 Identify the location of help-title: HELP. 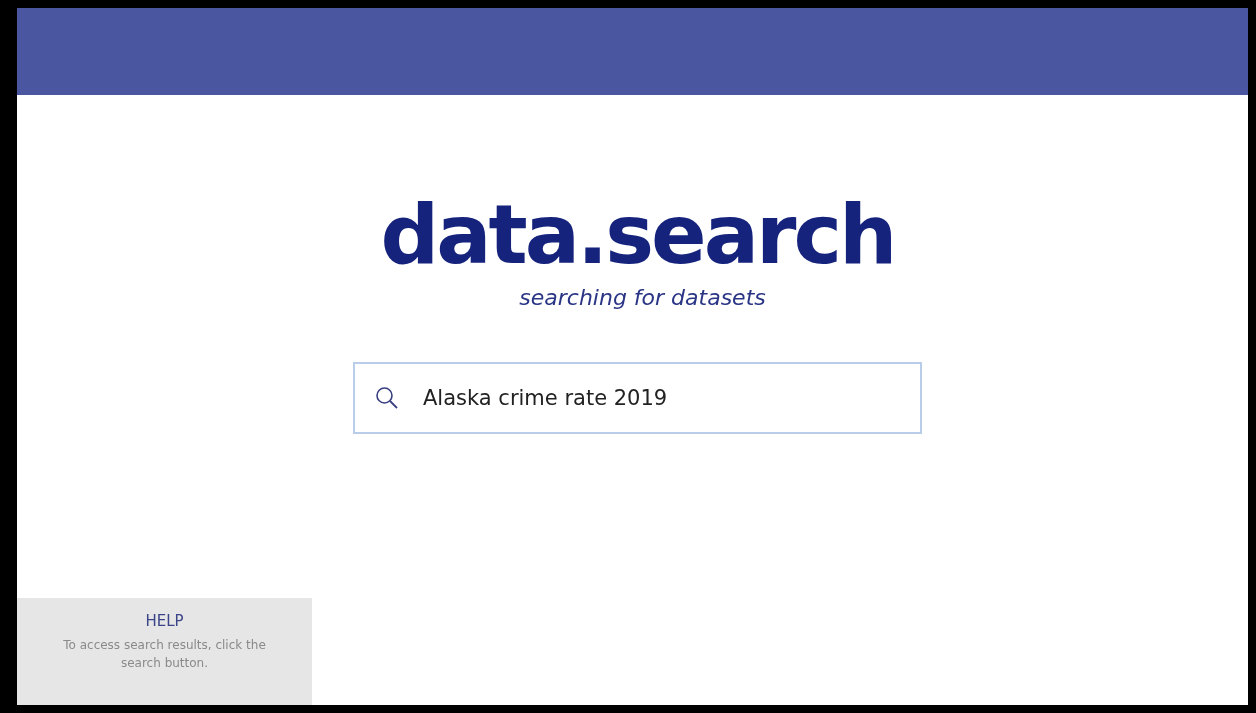
(164, 621).